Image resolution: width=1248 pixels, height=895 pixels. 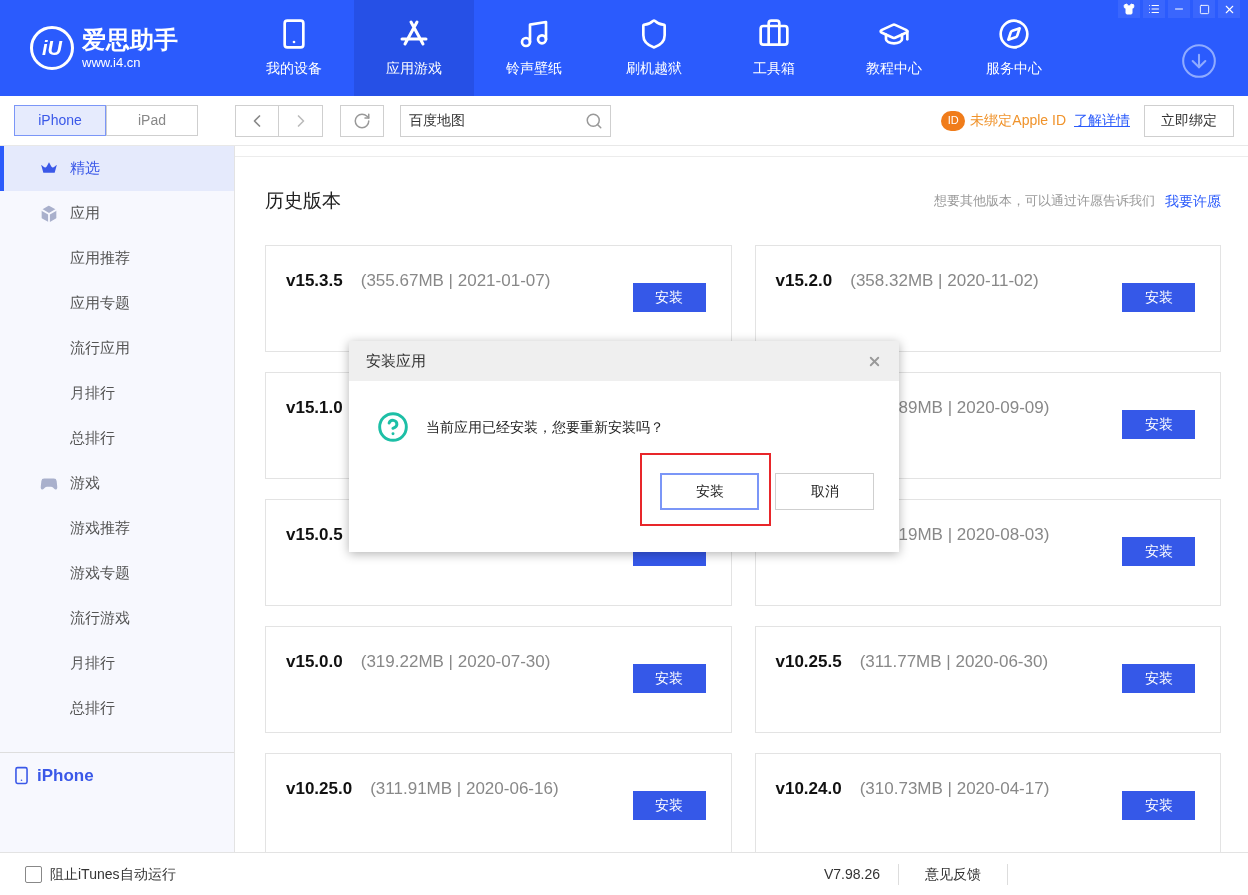 I want to click on apple-id-badge: ID, so click(x=953, y=120).